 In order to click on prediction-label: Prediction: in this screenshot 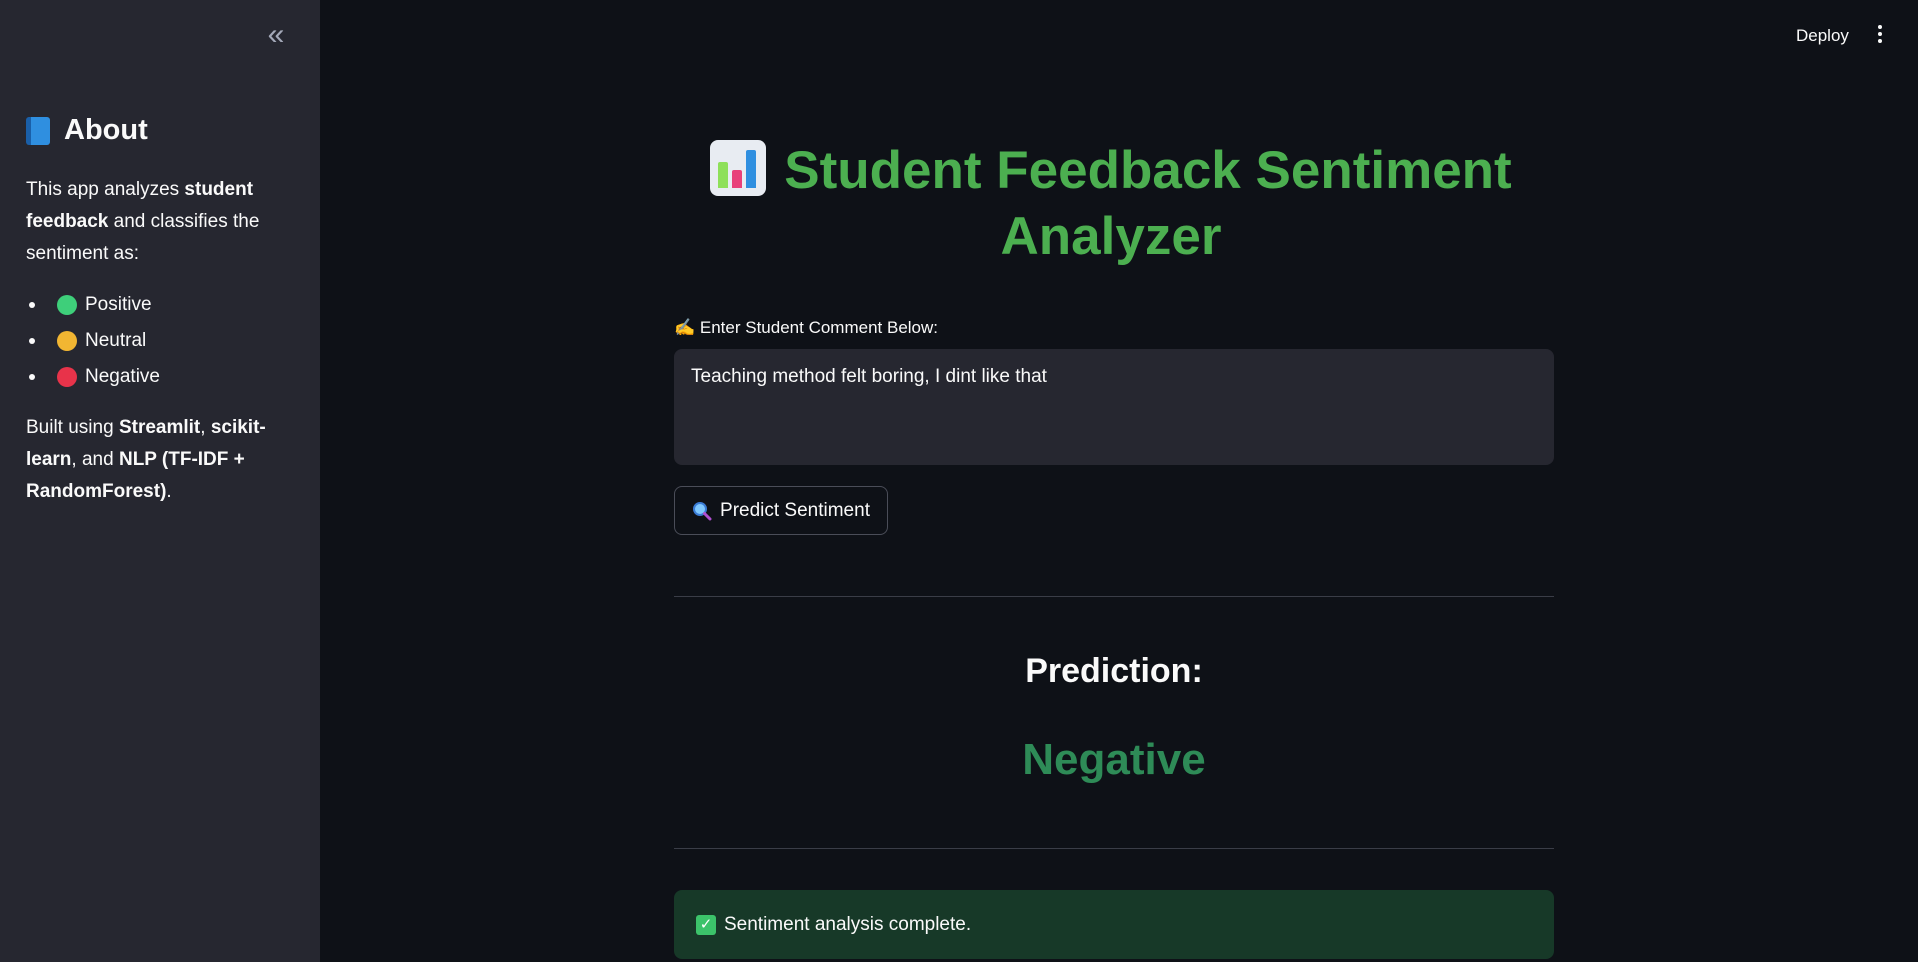, I will do `click(1114, 671)`.